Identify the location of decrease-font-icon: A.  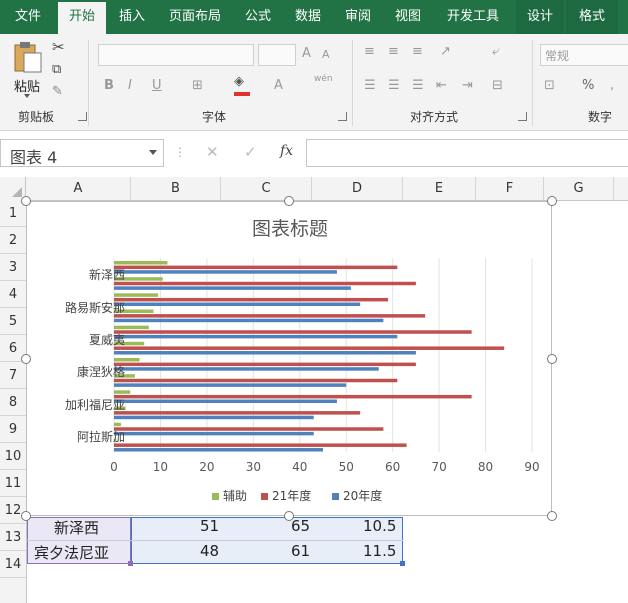
(326, 54).